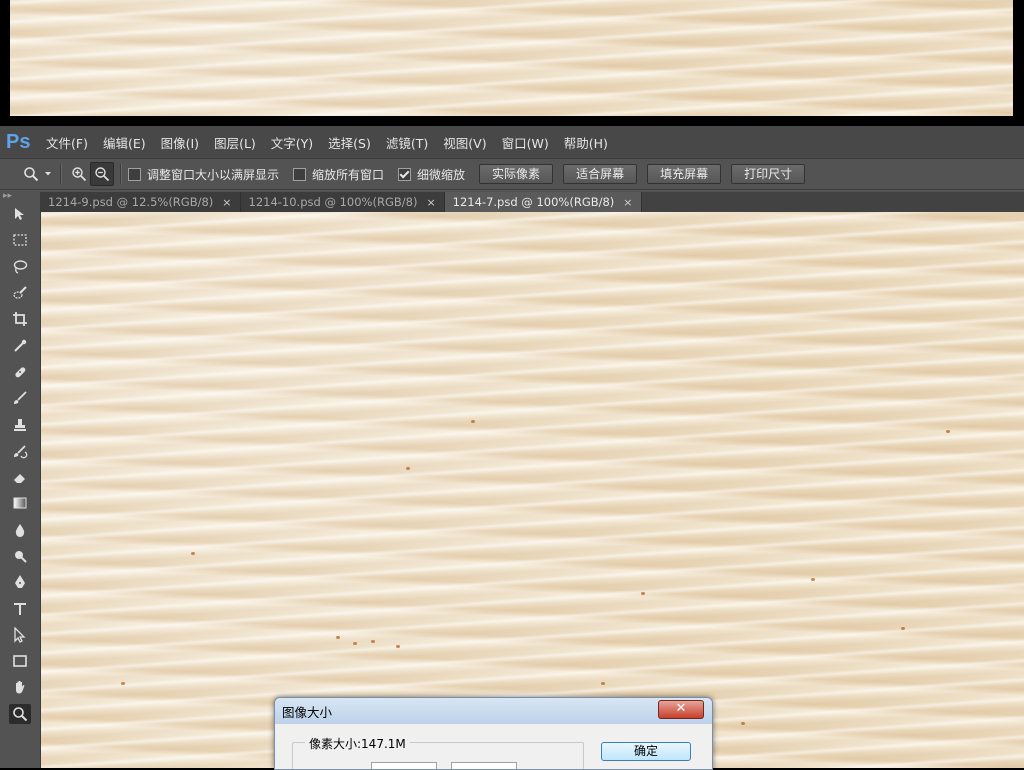  What do you see at coordinates (493, 711) in the screenshot?
I see `dialog-titlebar: 图像大小 ✕` at bounding box center [493, 711].